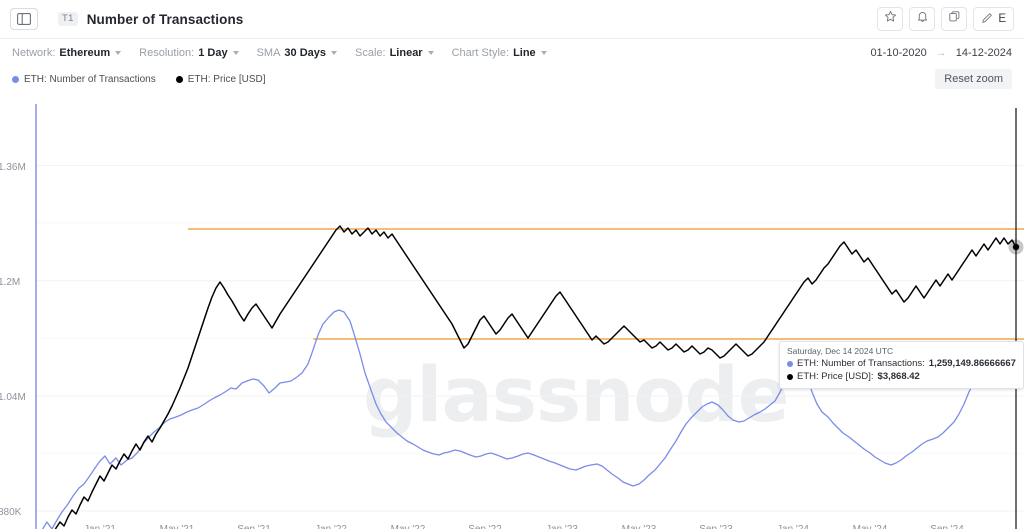 This screenshot has height=529, width=1024. I want to click on control-resolution-label: Resolution:, so click(167, 52).